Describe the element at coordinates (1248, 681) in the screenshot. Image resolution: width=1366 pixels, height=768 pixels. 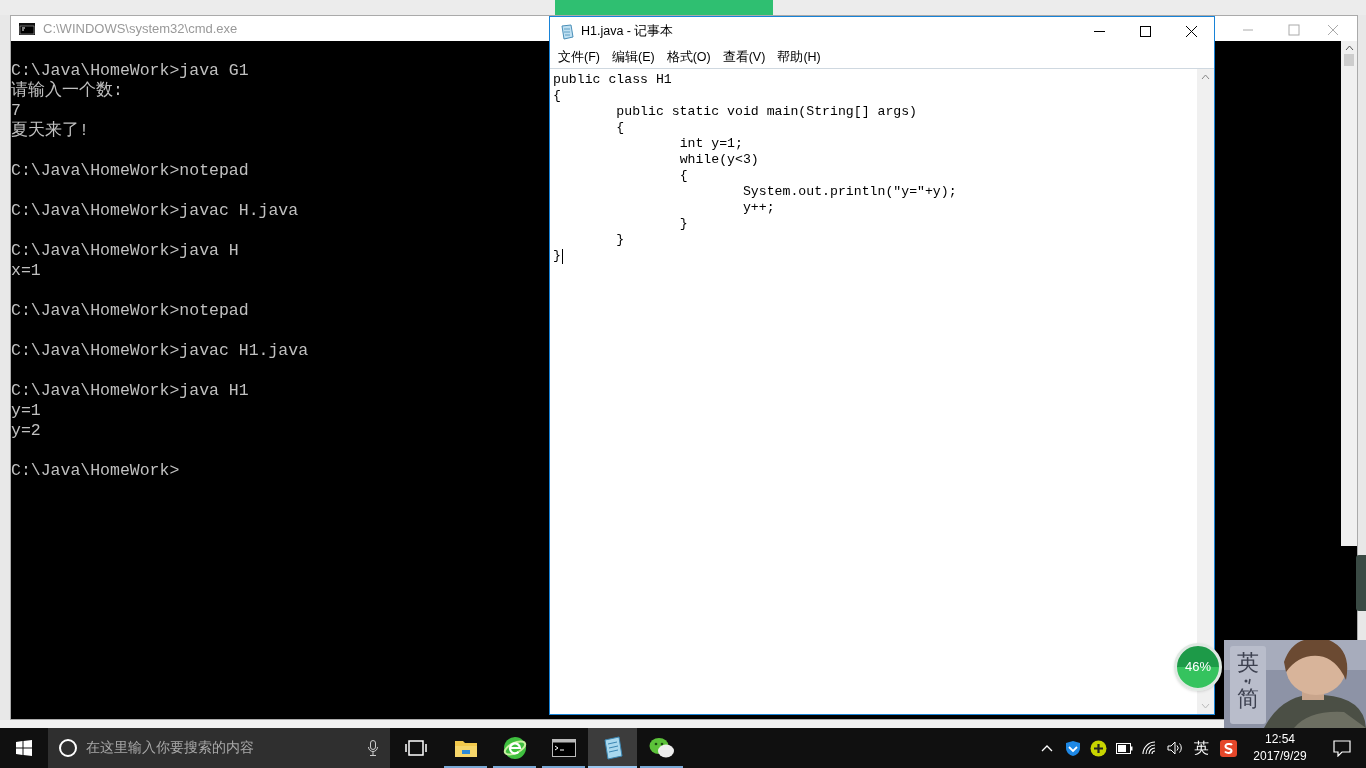
I see `punctuation-icon` at that location.